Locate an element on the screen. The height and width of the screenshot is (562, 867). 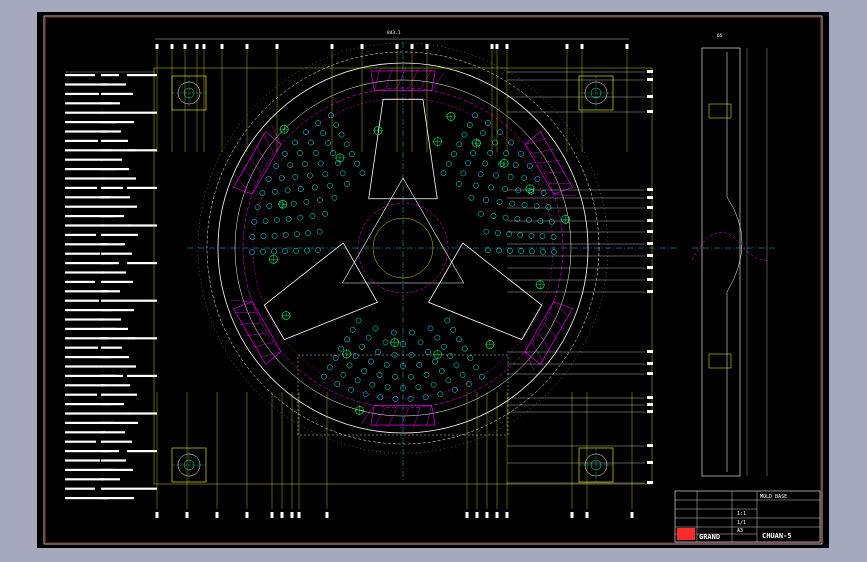
title-block-company: GRAND is located at coordinates (709, 537).